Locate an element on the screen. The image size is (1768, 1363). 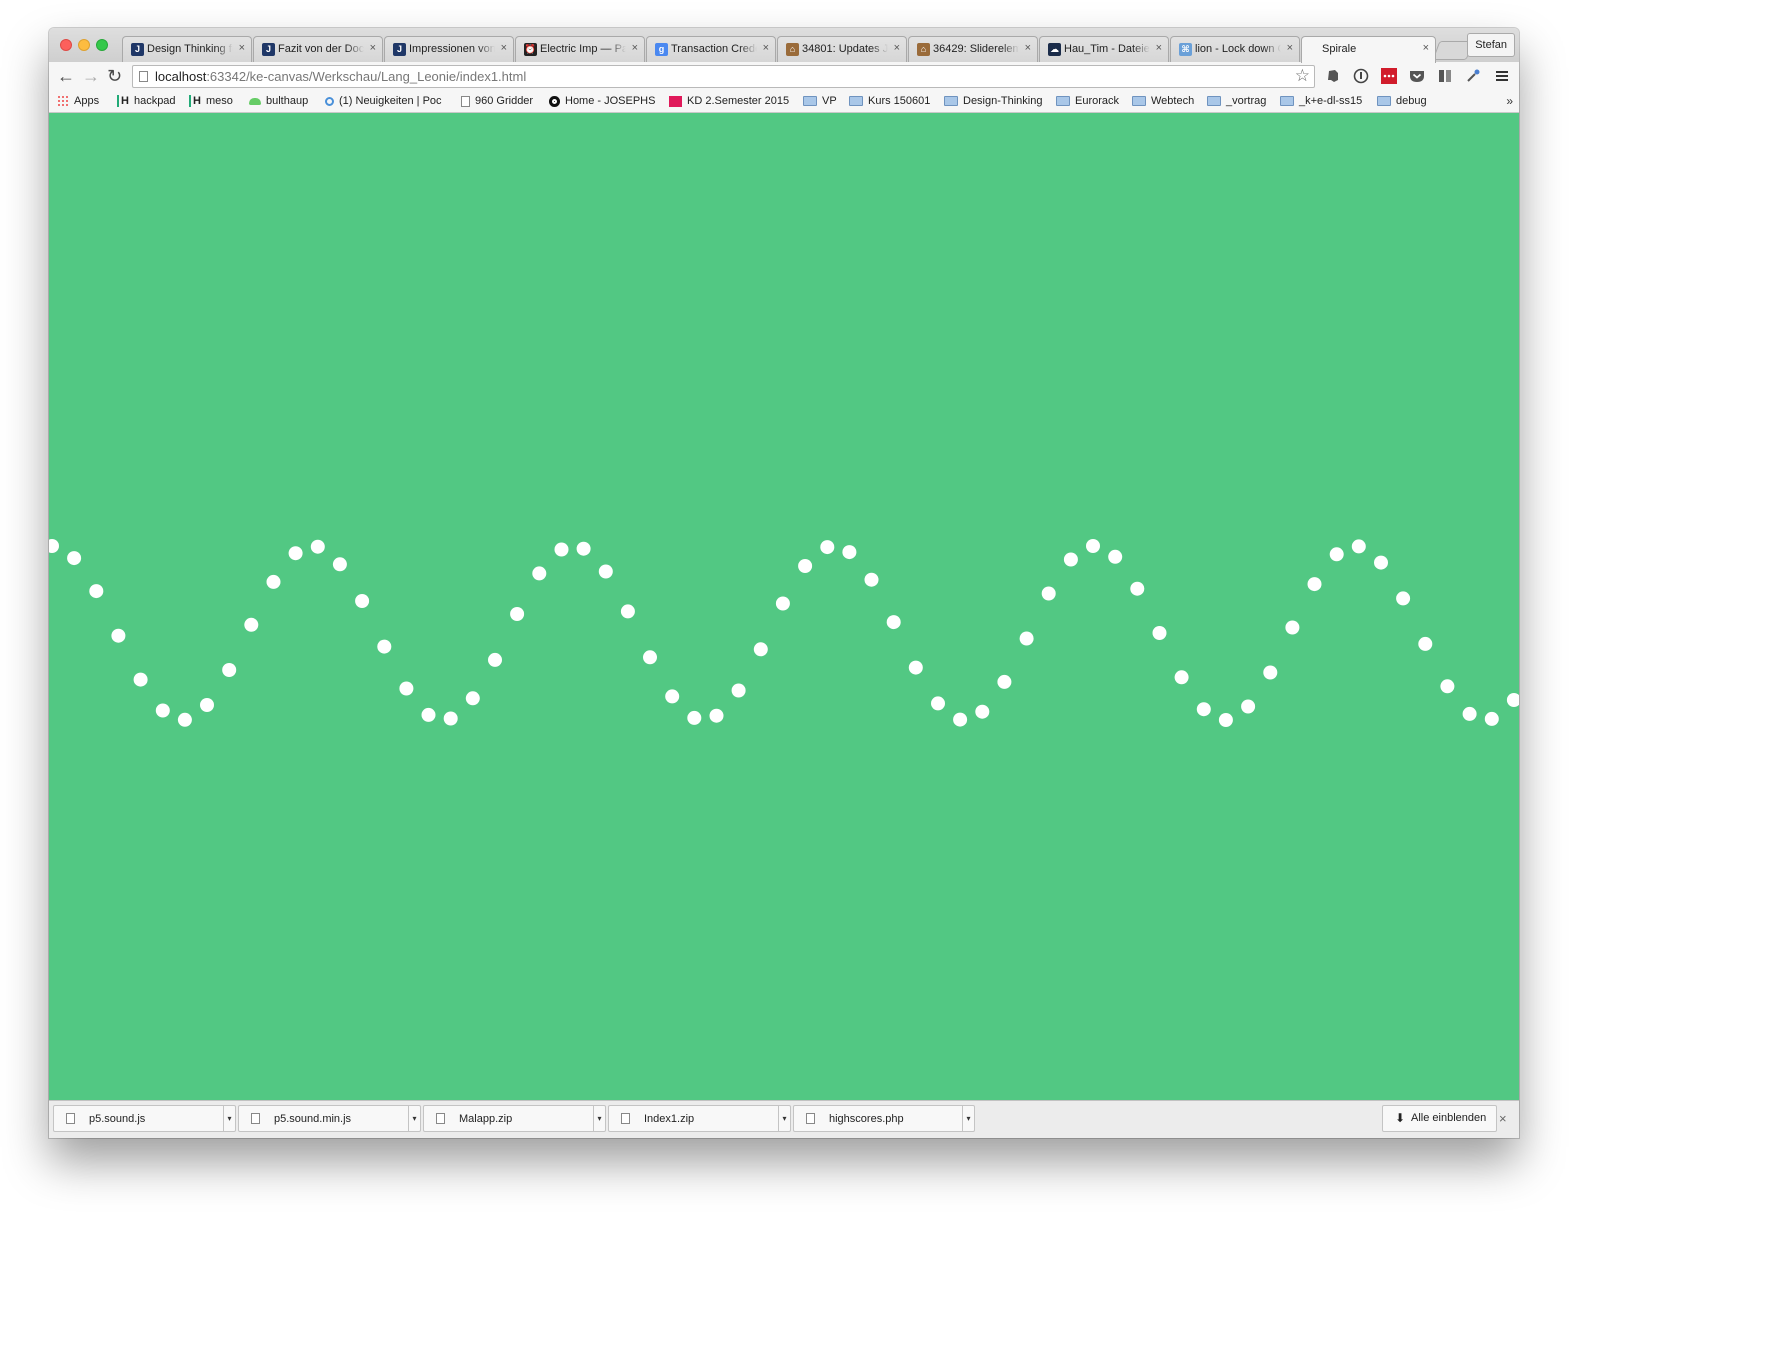
command-key-icon: ⌘ is located at coordinates (1185, 49).